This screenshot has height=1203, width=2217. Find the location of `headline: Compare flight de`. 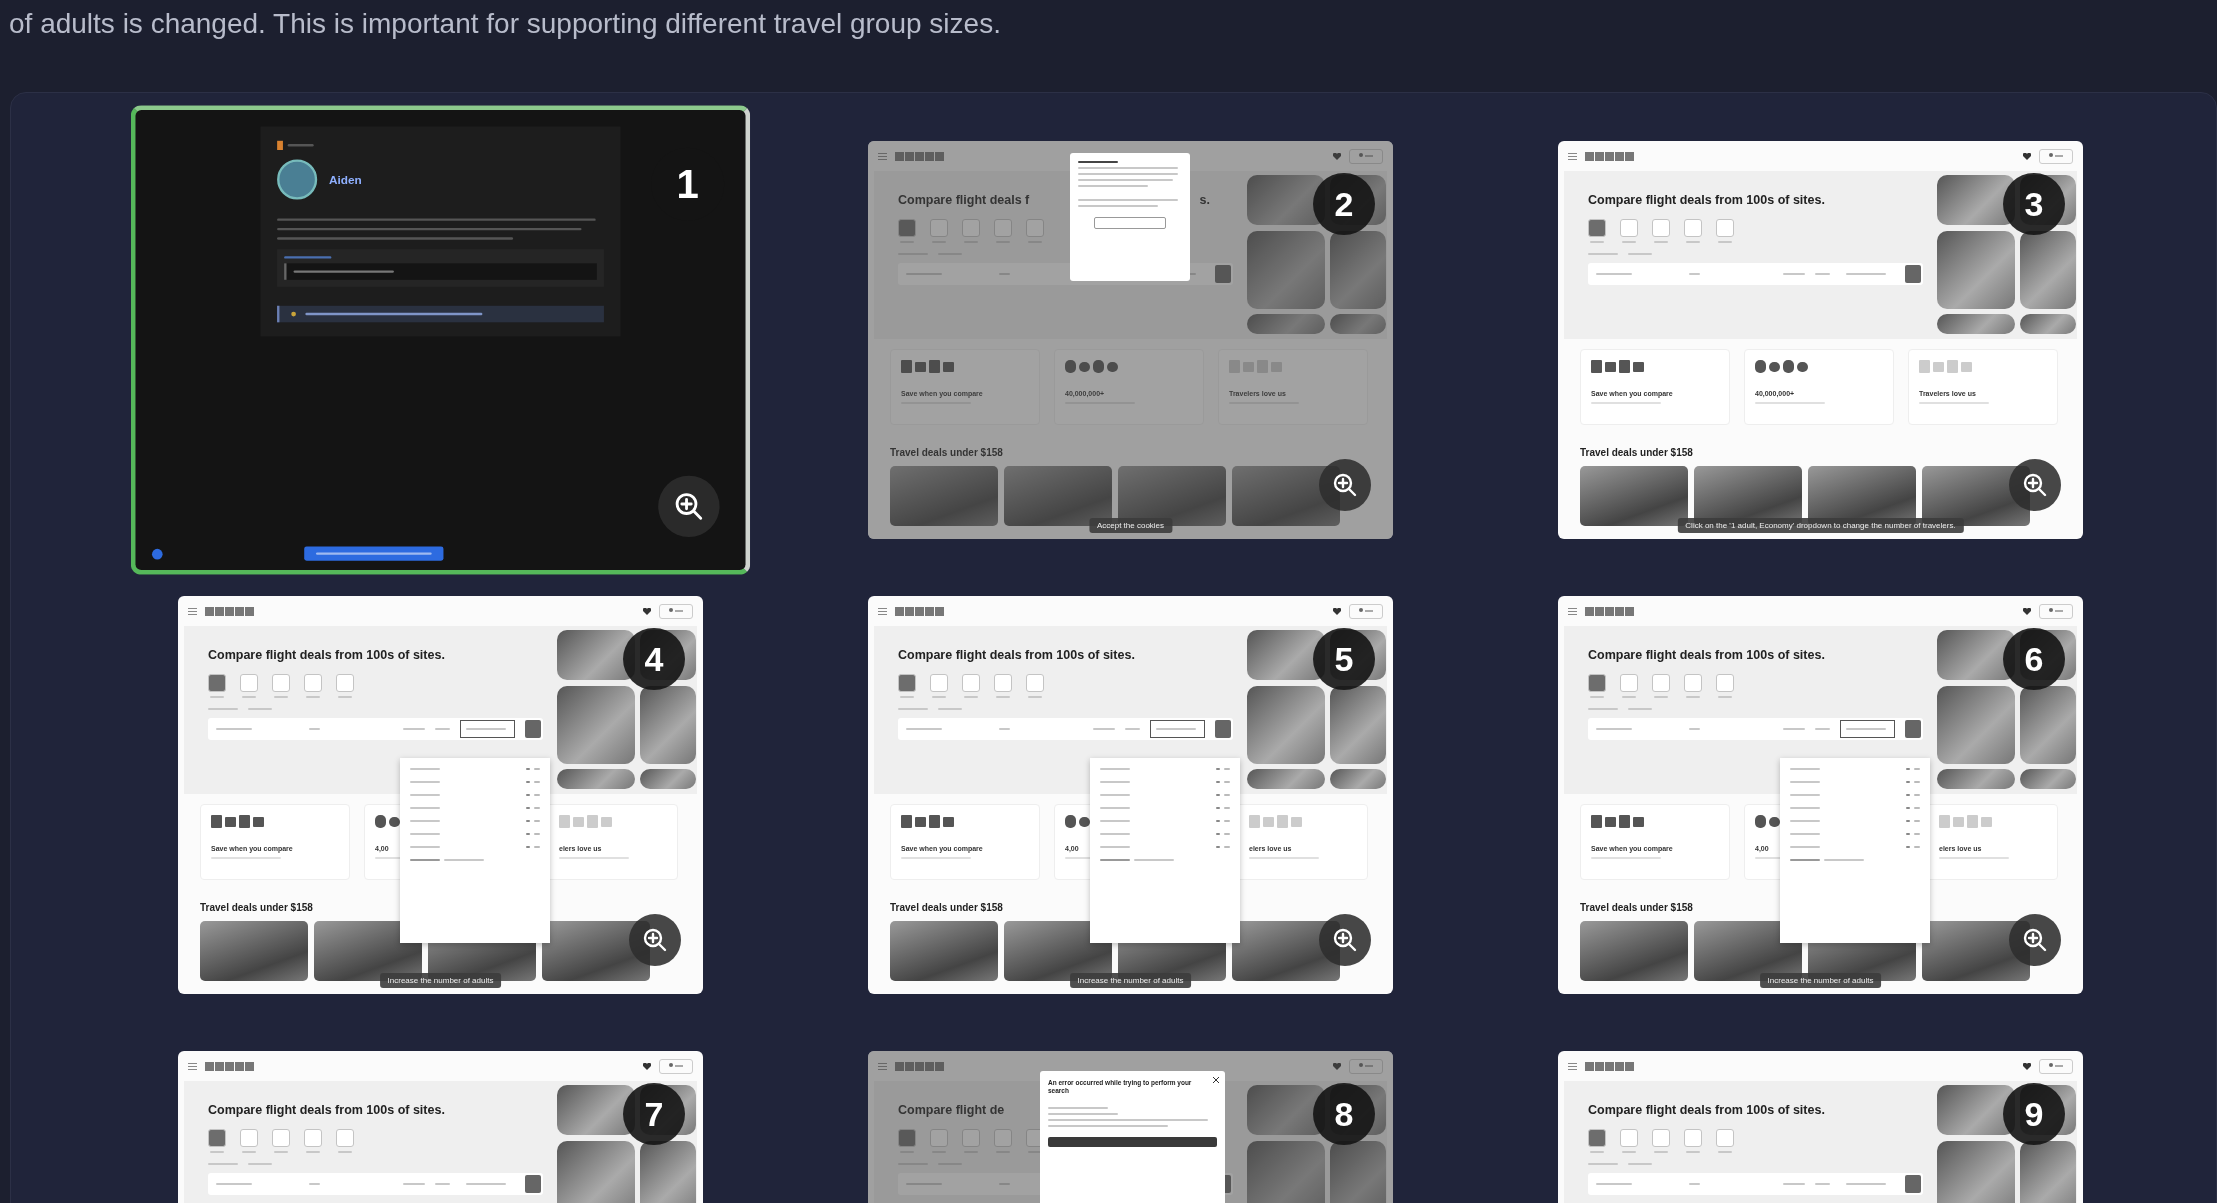

headline: Compare flight de is located at coordinates (951, 1110).